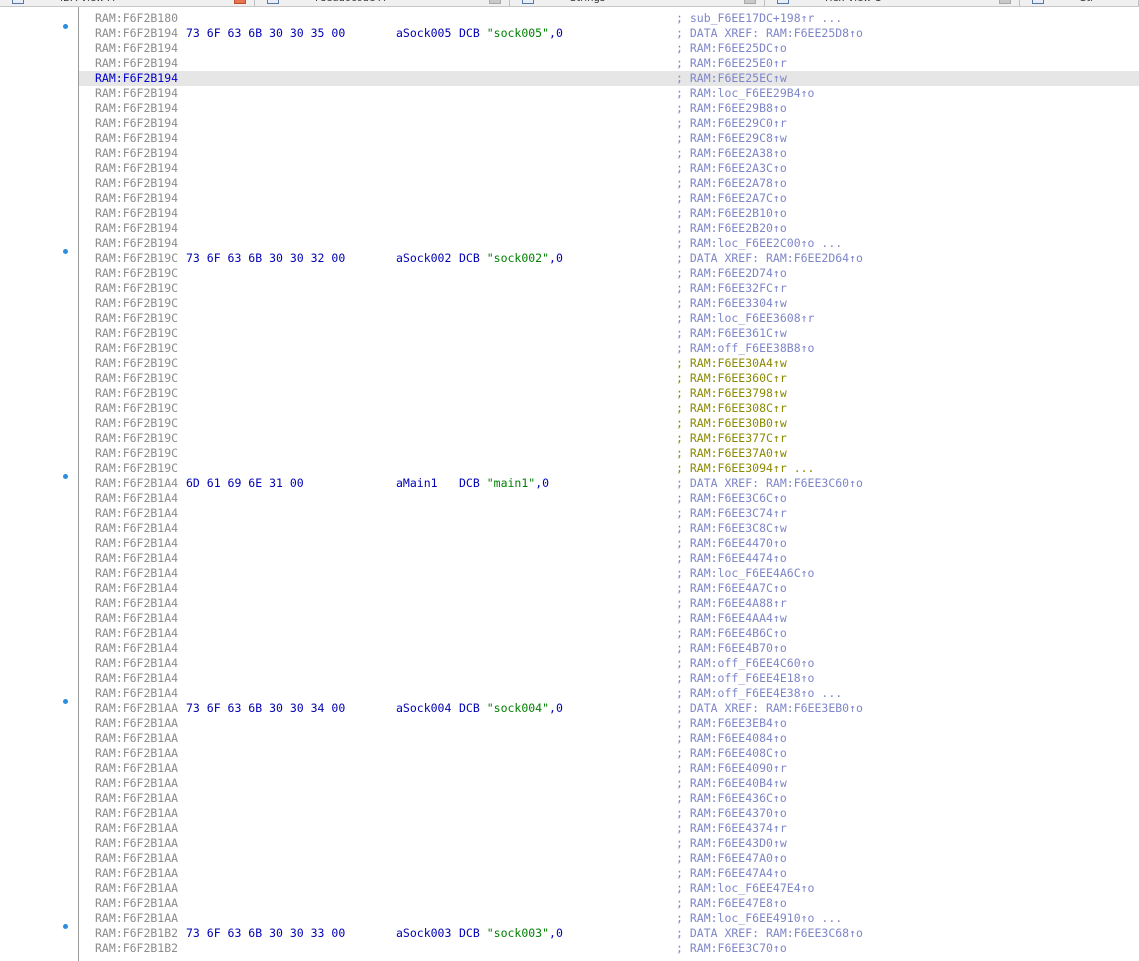 The width and height of the screenshot is (1139, 961). Describe the element at coordinates (609, 543) in the screenshot. I see `listing-xref-line: RAM:F6F2B1A4 ; RAM:F6EE4470↑o` at that location.